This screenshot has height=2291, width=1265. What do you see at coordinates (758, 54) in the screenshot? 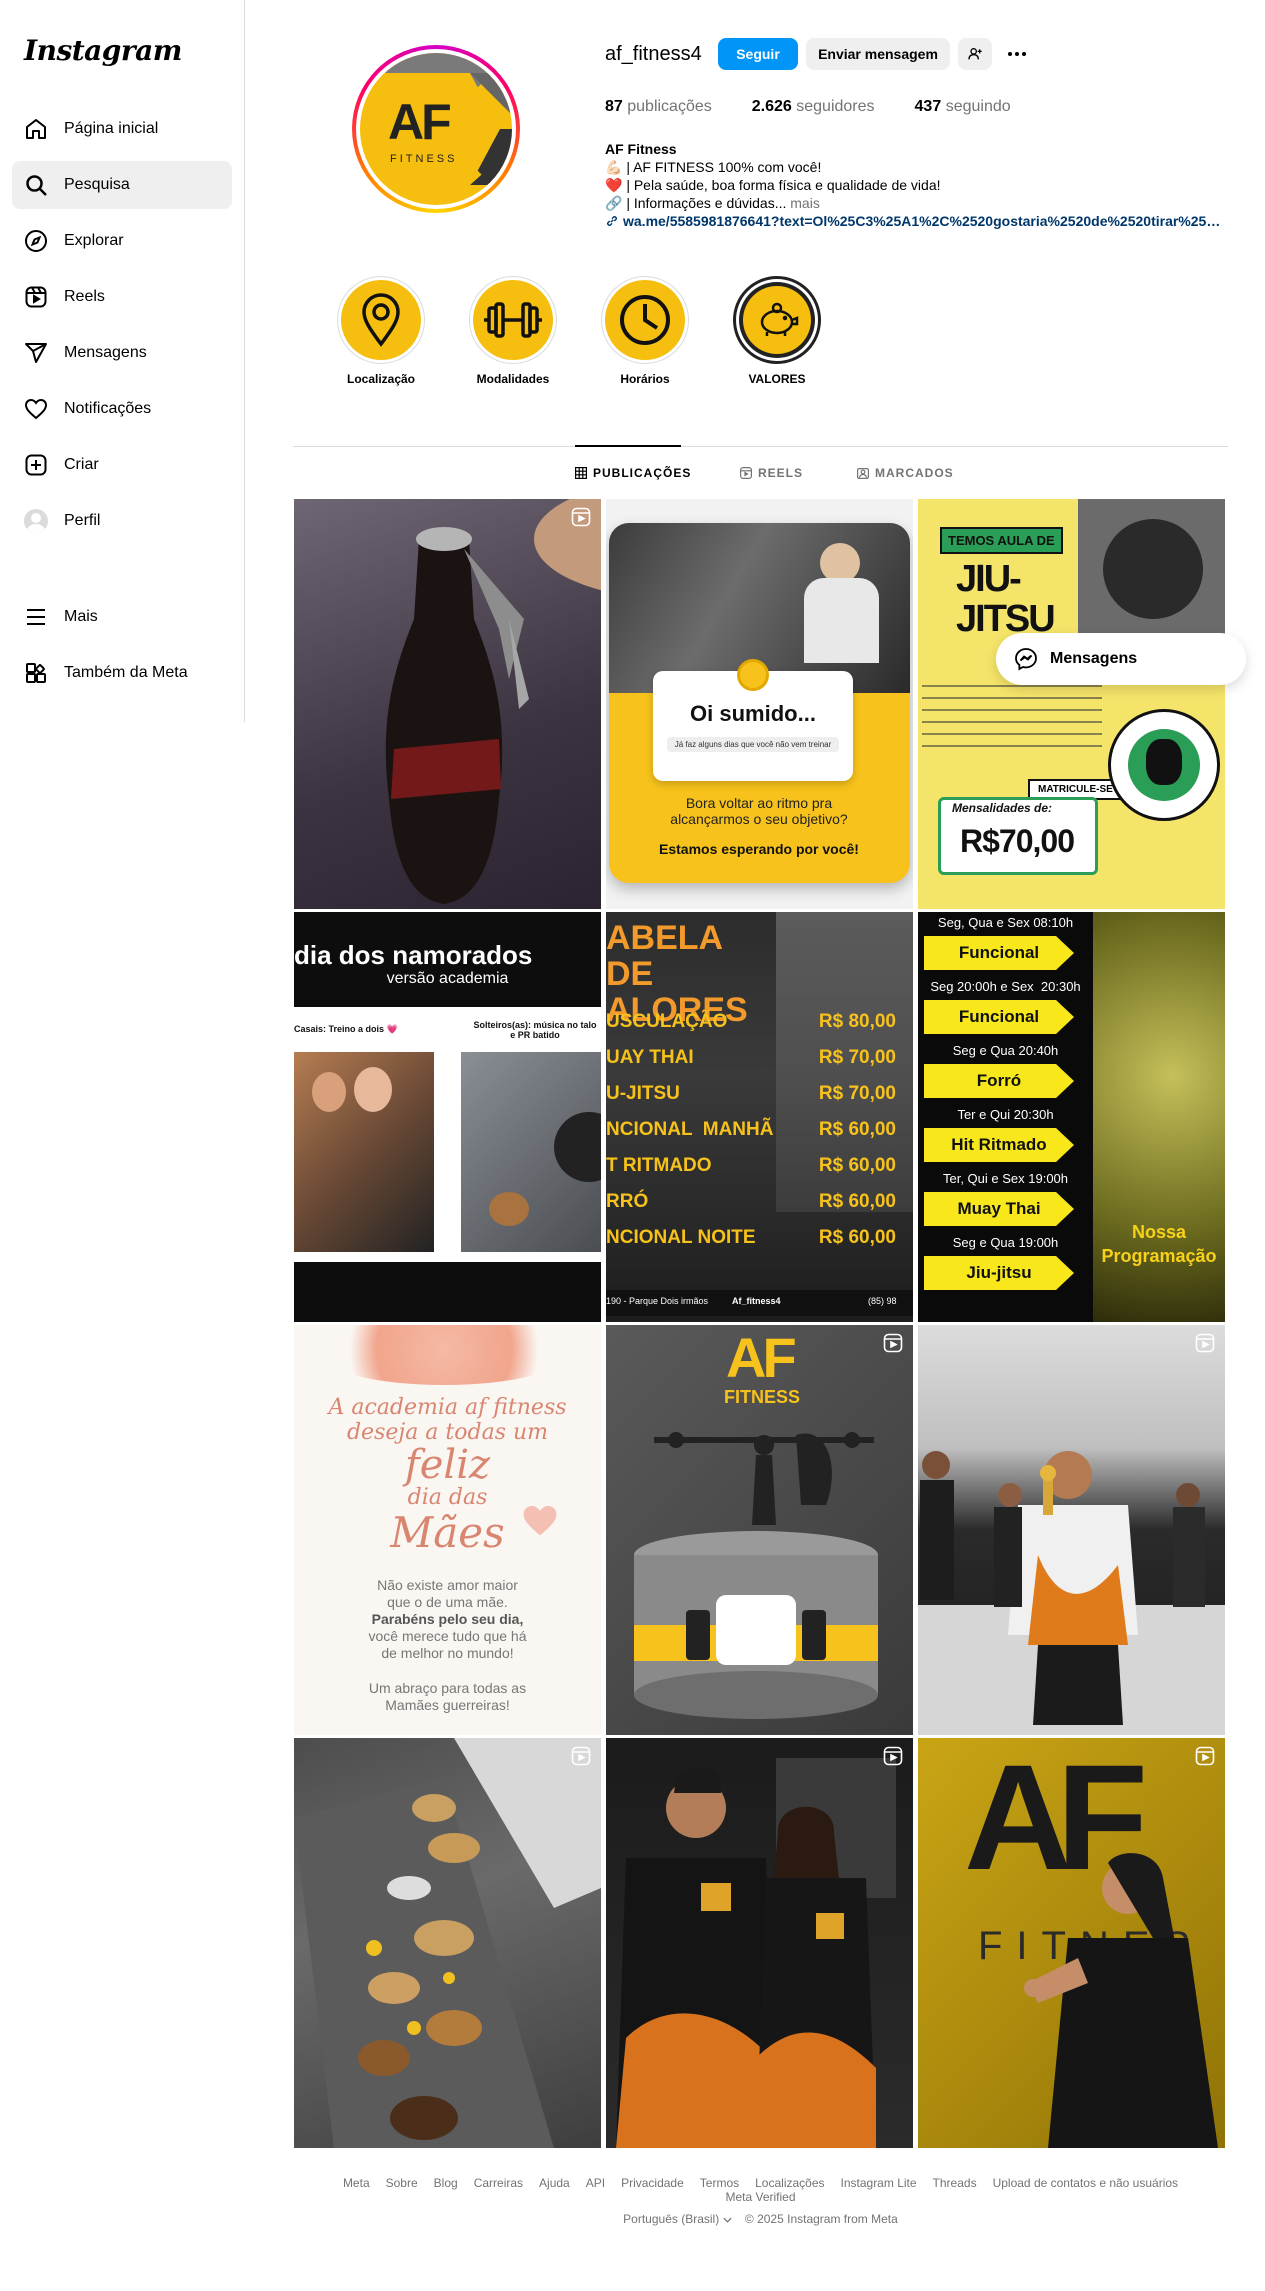
I see `follow-button: Seguir` at bounding box center [758, 54].